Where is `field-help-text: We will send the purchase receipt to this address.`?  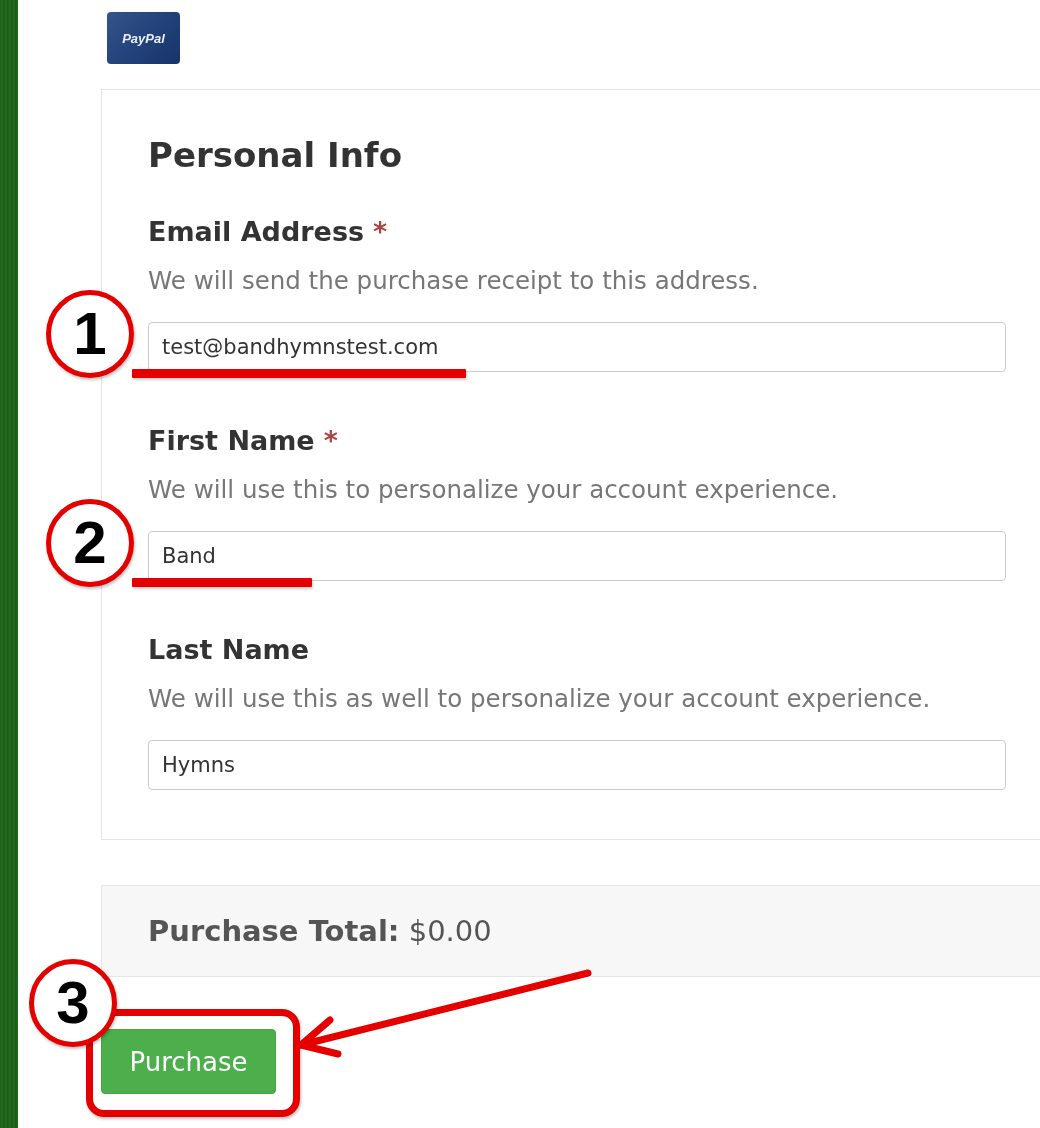 field-help-text: We will send the purchase receipt to this address. is located at coordinates (454, 281).